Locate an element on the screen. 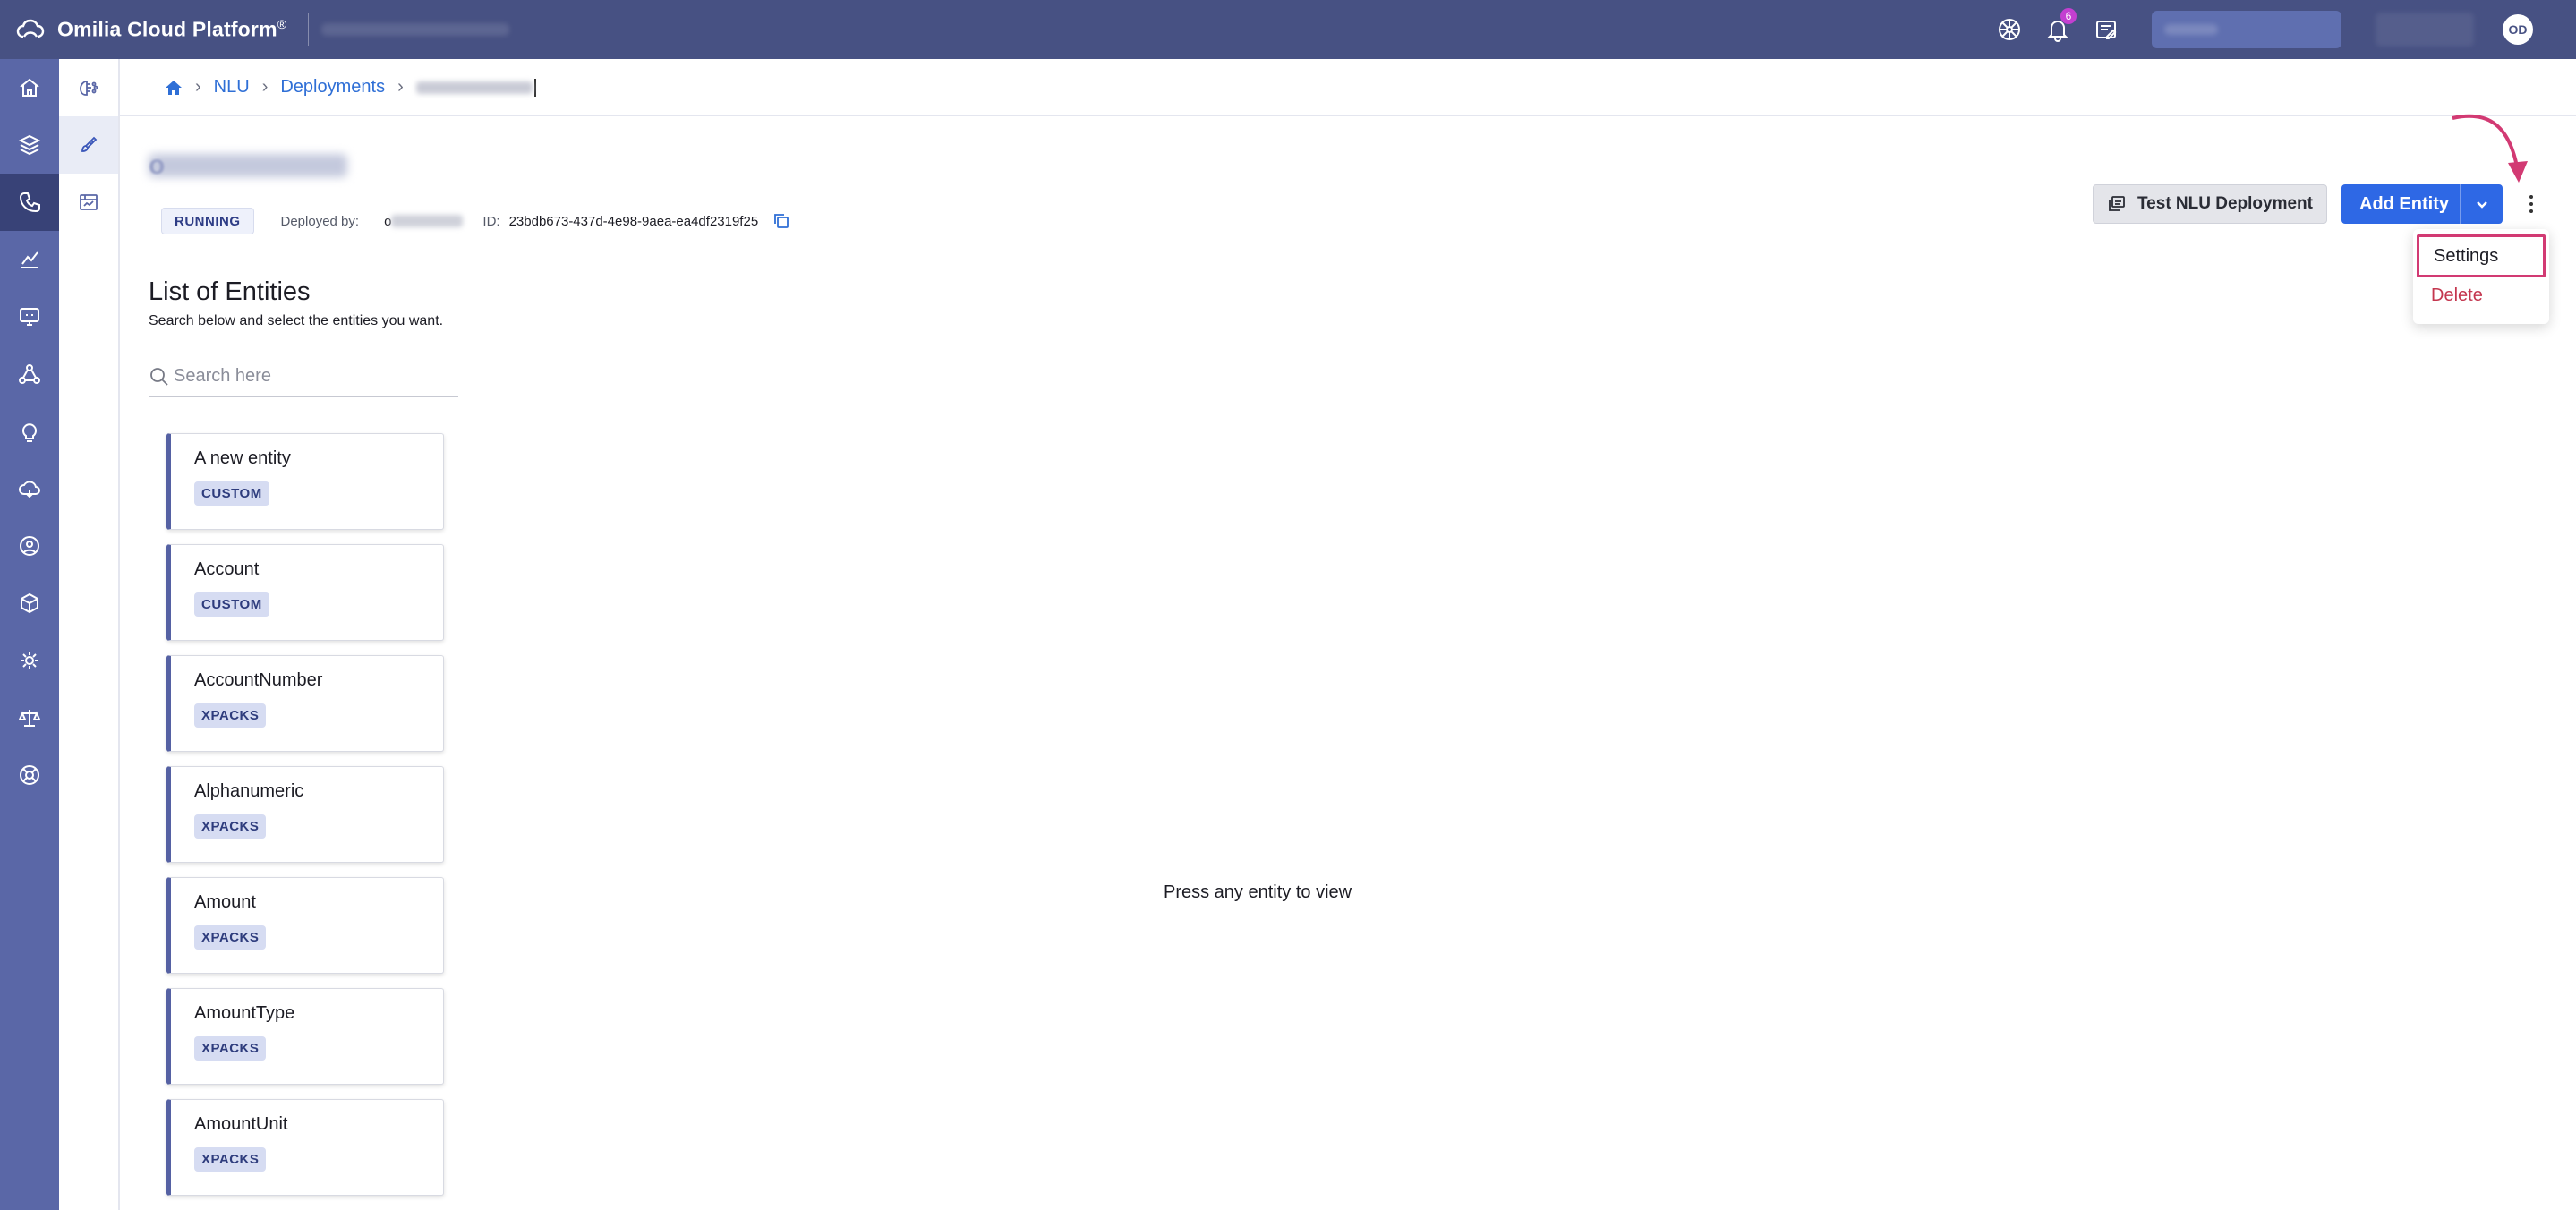  status-badge: RUNNING is located at coordinates (207, 221).